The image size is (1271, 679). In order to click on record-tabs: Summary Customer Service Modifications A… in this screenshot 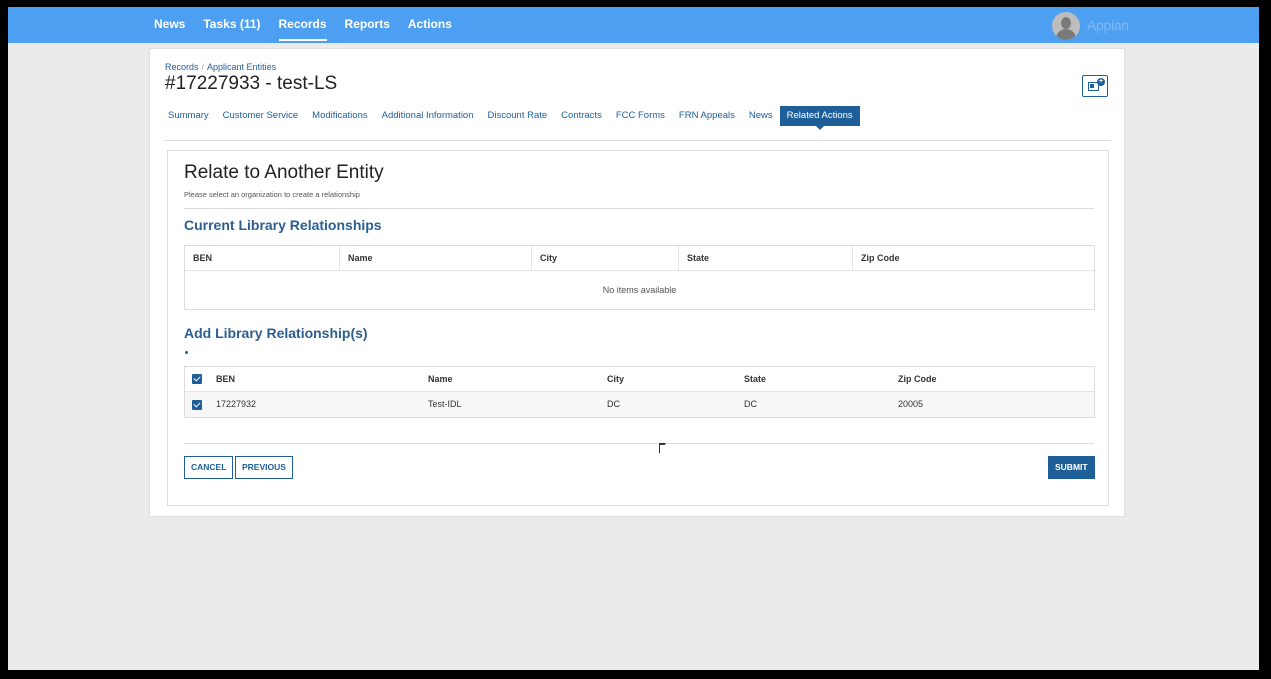, I will do `click(510, 118)`.